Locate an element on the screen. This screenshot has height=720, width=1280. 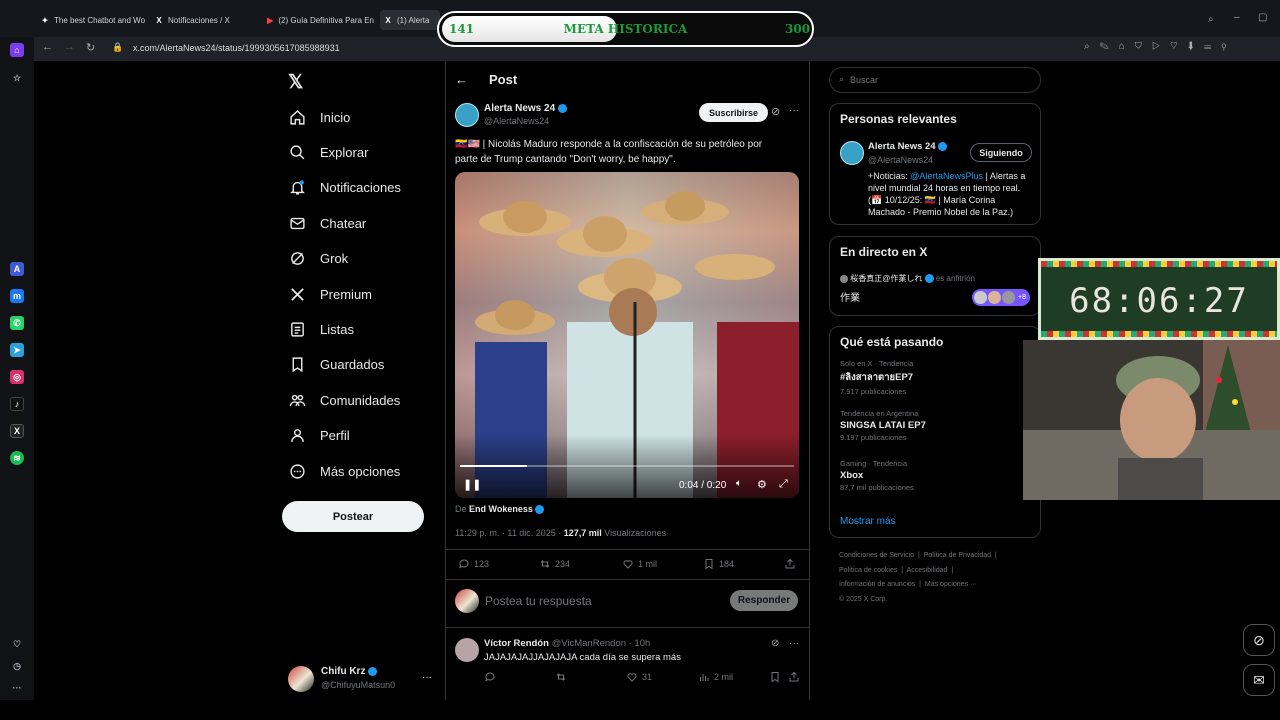
nav-item-más-opciones: Más opciones is located at coordinates (344, 471).